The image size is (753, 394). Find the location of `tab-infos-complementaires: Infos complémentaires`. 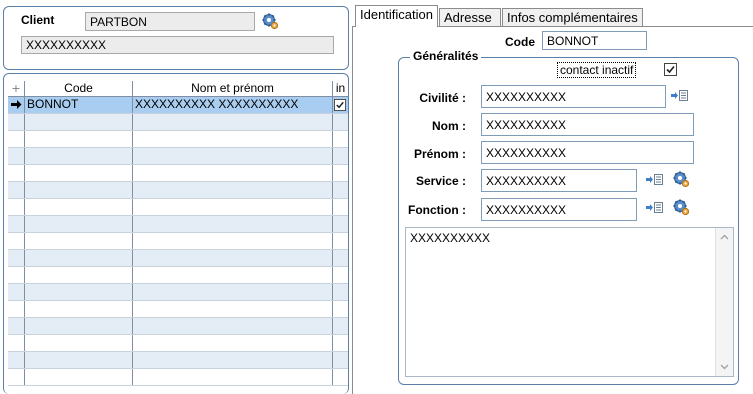

tab-infos-complementaires: Infos complémentaires is located at coordinates (572, 17).